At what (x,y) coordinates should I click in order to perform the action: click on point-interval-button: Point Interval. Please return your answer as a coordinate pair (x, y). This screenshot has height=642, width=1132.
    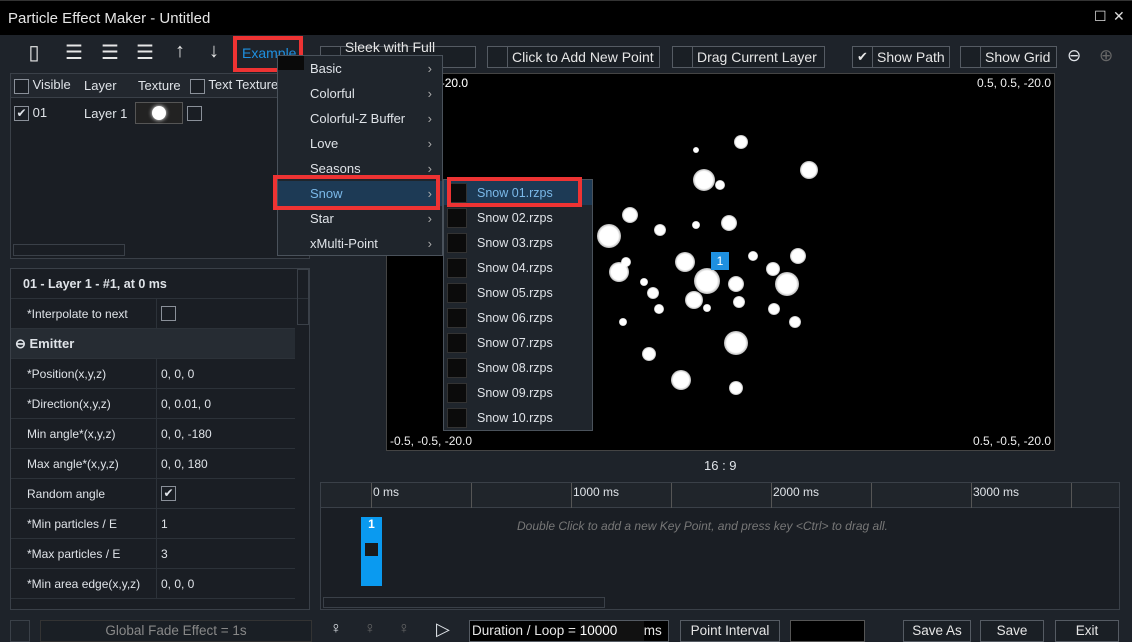
    Looking at the image, I should click on (730, 631).